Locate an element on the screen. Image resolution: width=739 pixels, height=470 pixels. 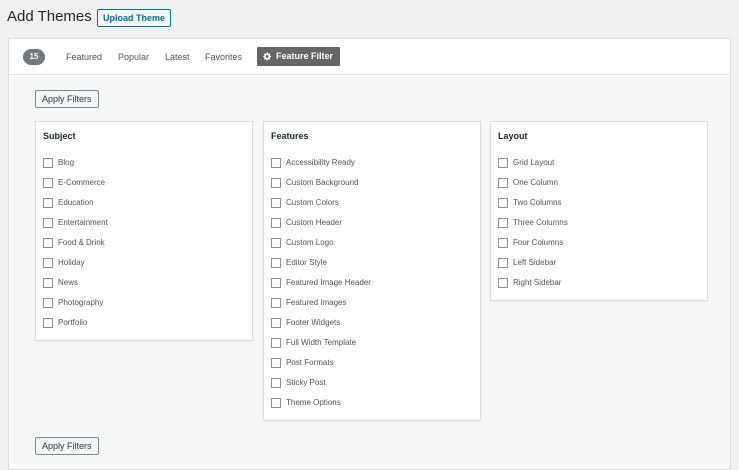
filter-option: Three Columns is located at coordinates (600, 223).